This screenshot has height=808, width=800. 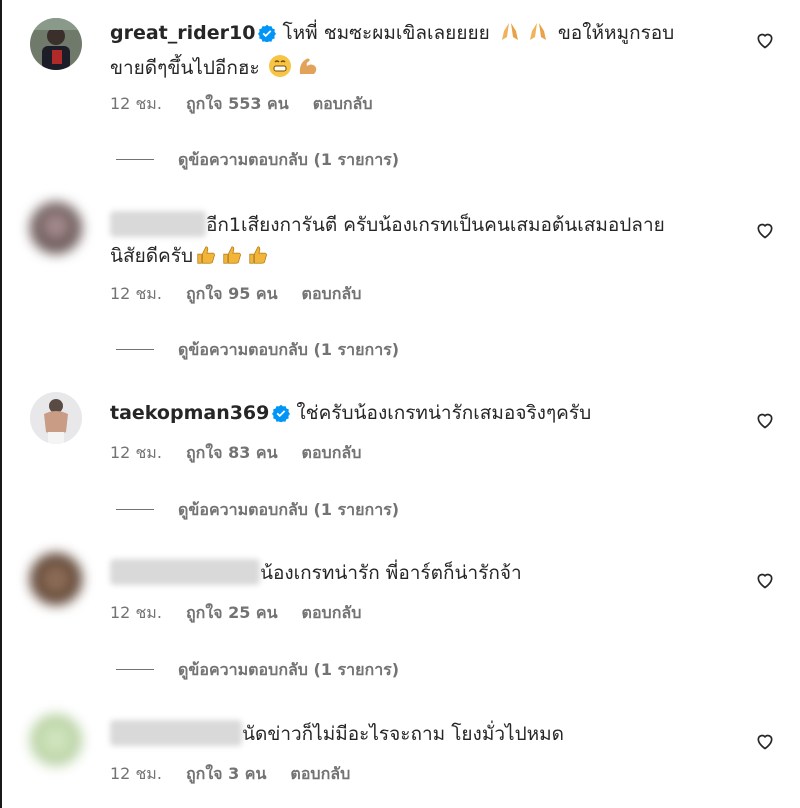 I want to click on comment-meta: 12 ชม. ถูกใจ 3 คน ตอบกลับ, so click(x=242, y=774).